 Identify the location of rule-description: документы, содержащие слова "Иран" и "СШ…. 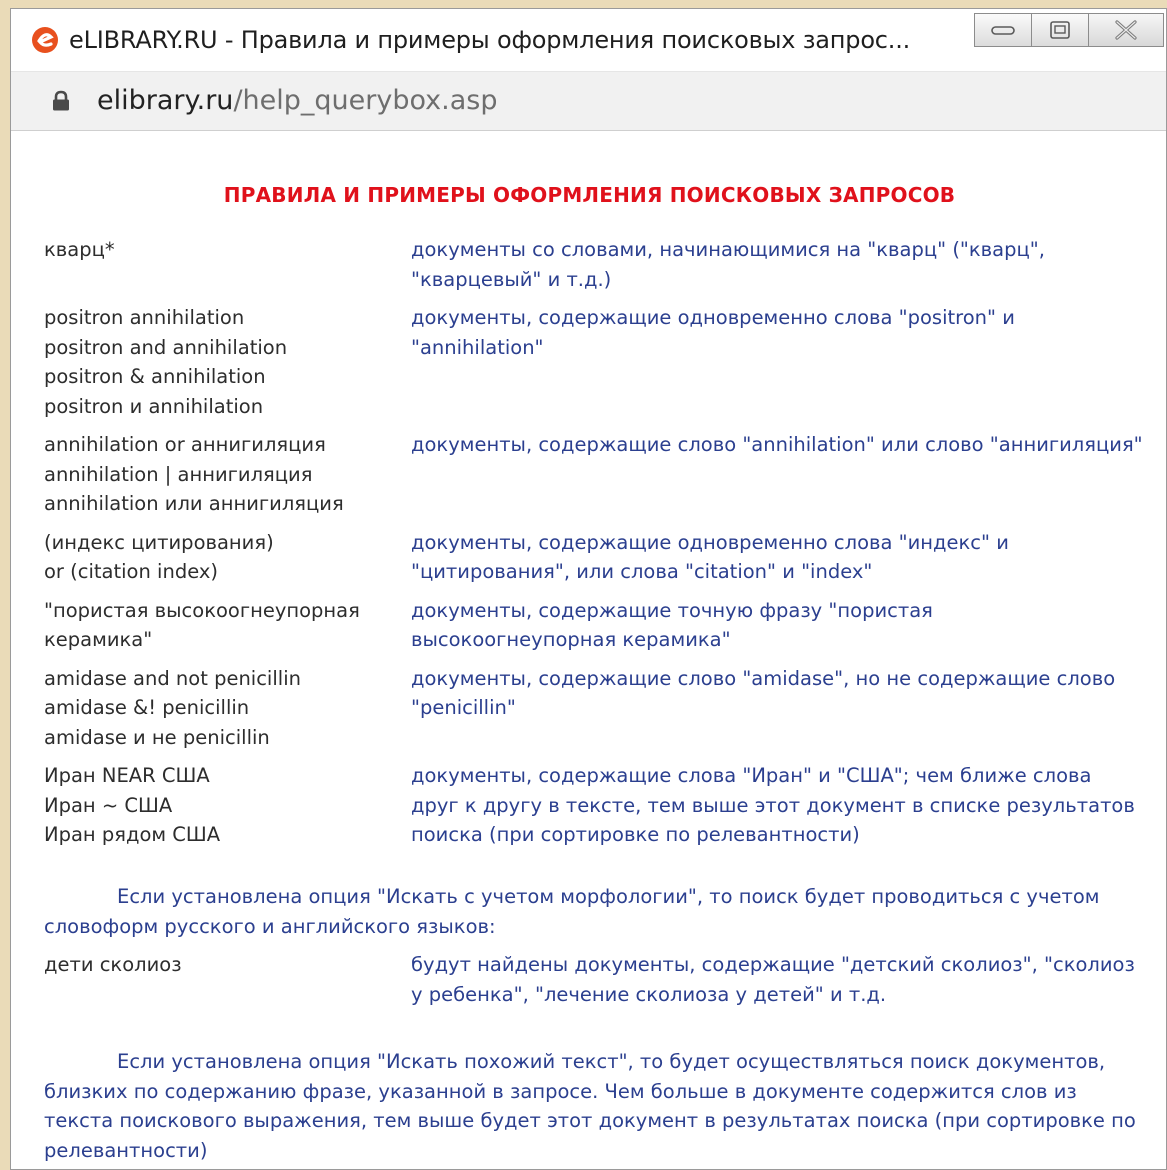
(773, 805).